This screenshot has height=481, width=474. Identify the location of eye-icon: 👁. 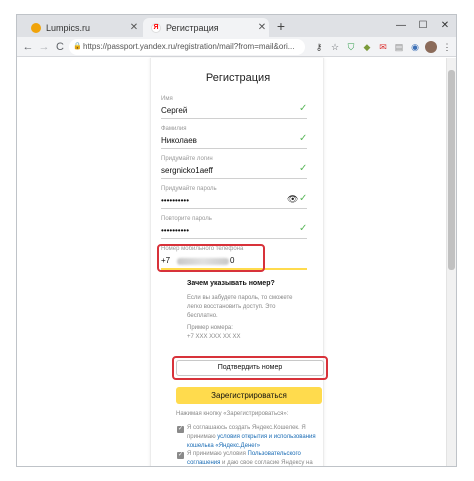
(292, 199).